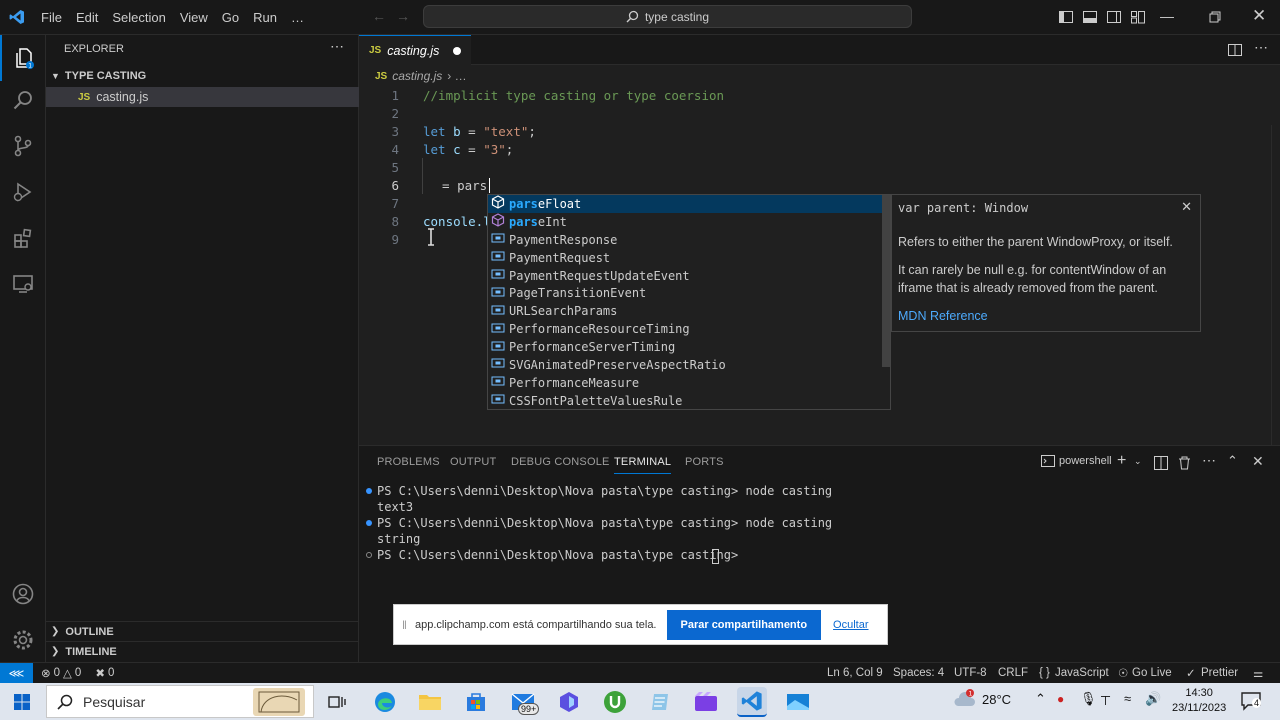  Describe the element at coordinates (689, 222) in the screenshot. I see `suggestion-item: parseInt` at that location.